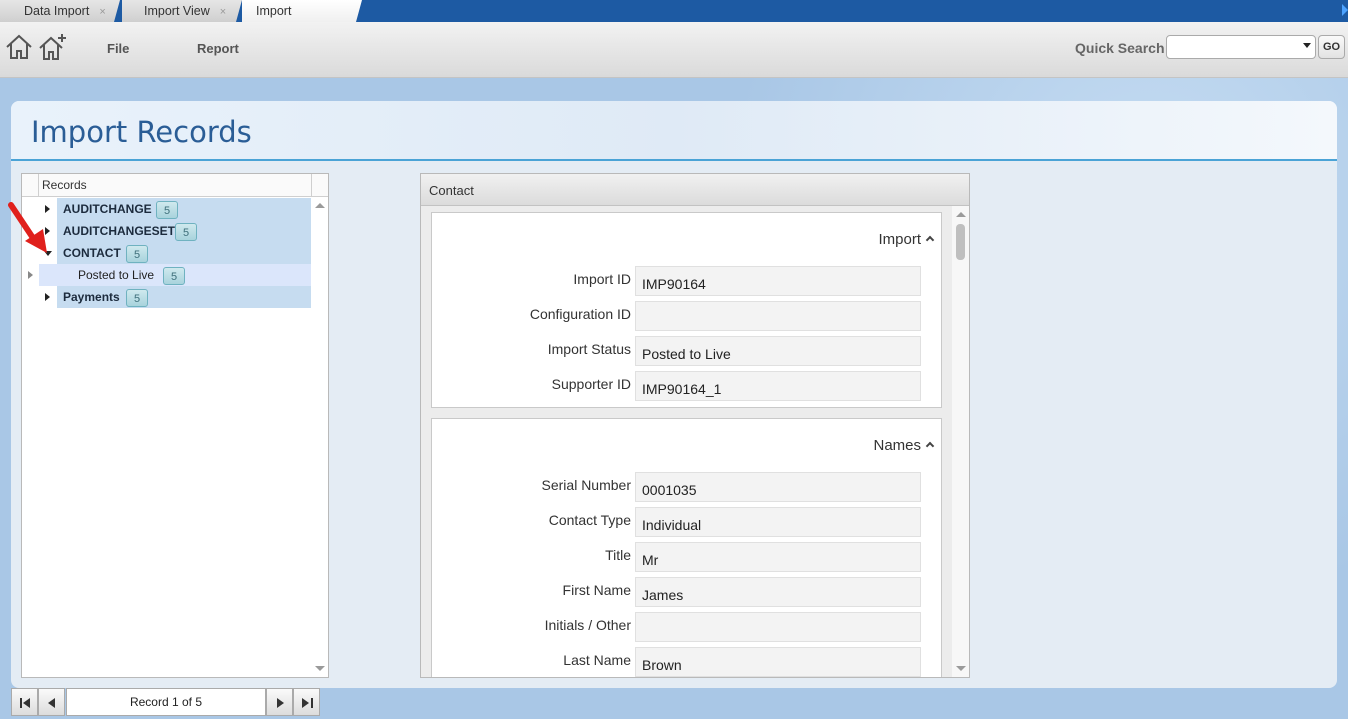 The width and height of the screenshot is (1348, 719). What do you see at coordinates (116, 275) in the screenshot?
I see `tree-item-label: Posted to Live` at bounding box center [116, 275].